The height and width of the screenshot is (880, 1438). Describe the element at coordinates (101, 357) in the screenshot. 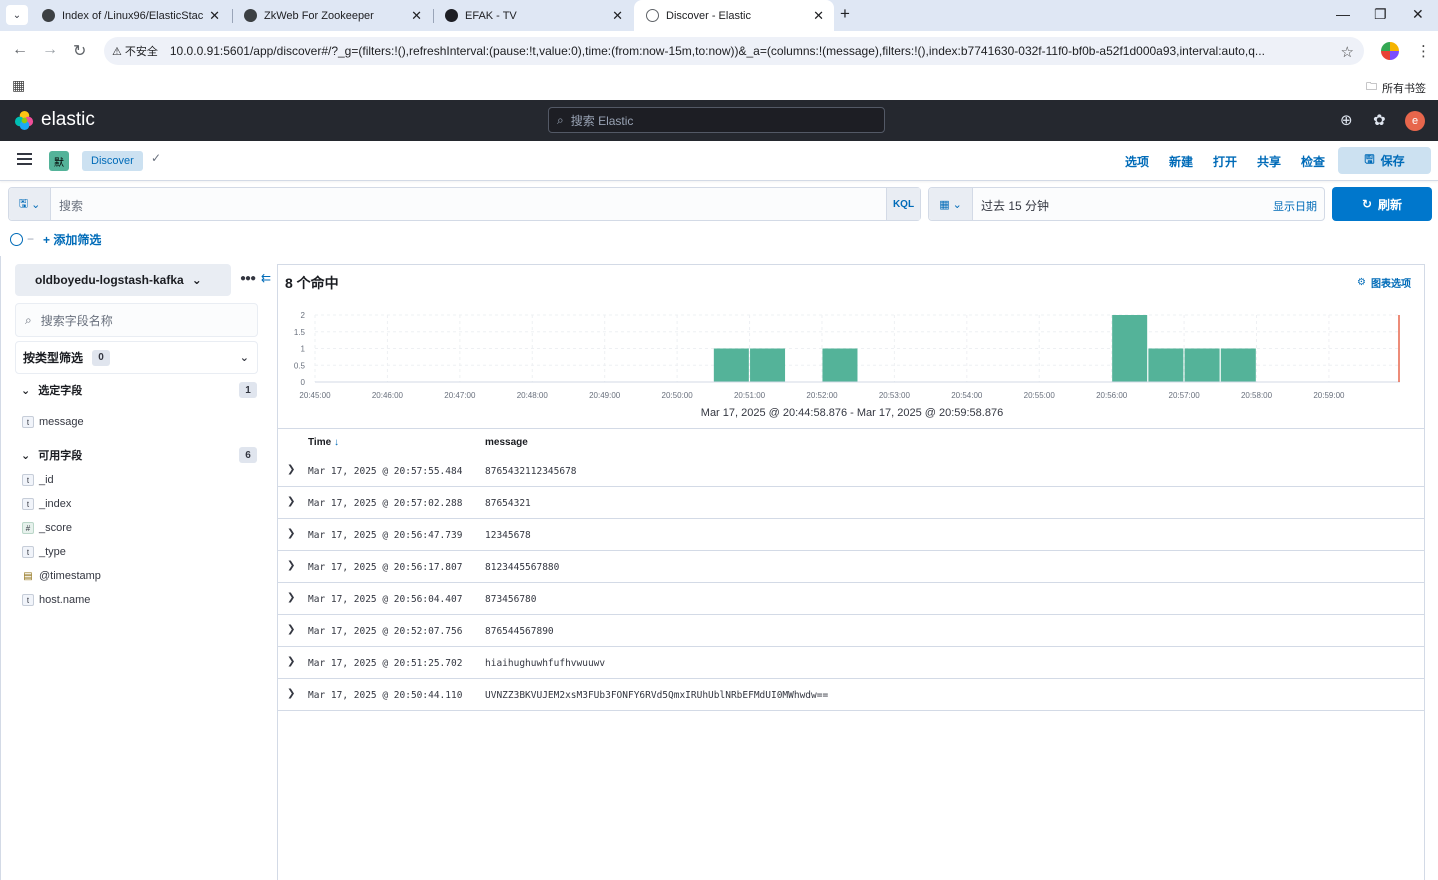

I see `type-filter-count: 0` at that location.